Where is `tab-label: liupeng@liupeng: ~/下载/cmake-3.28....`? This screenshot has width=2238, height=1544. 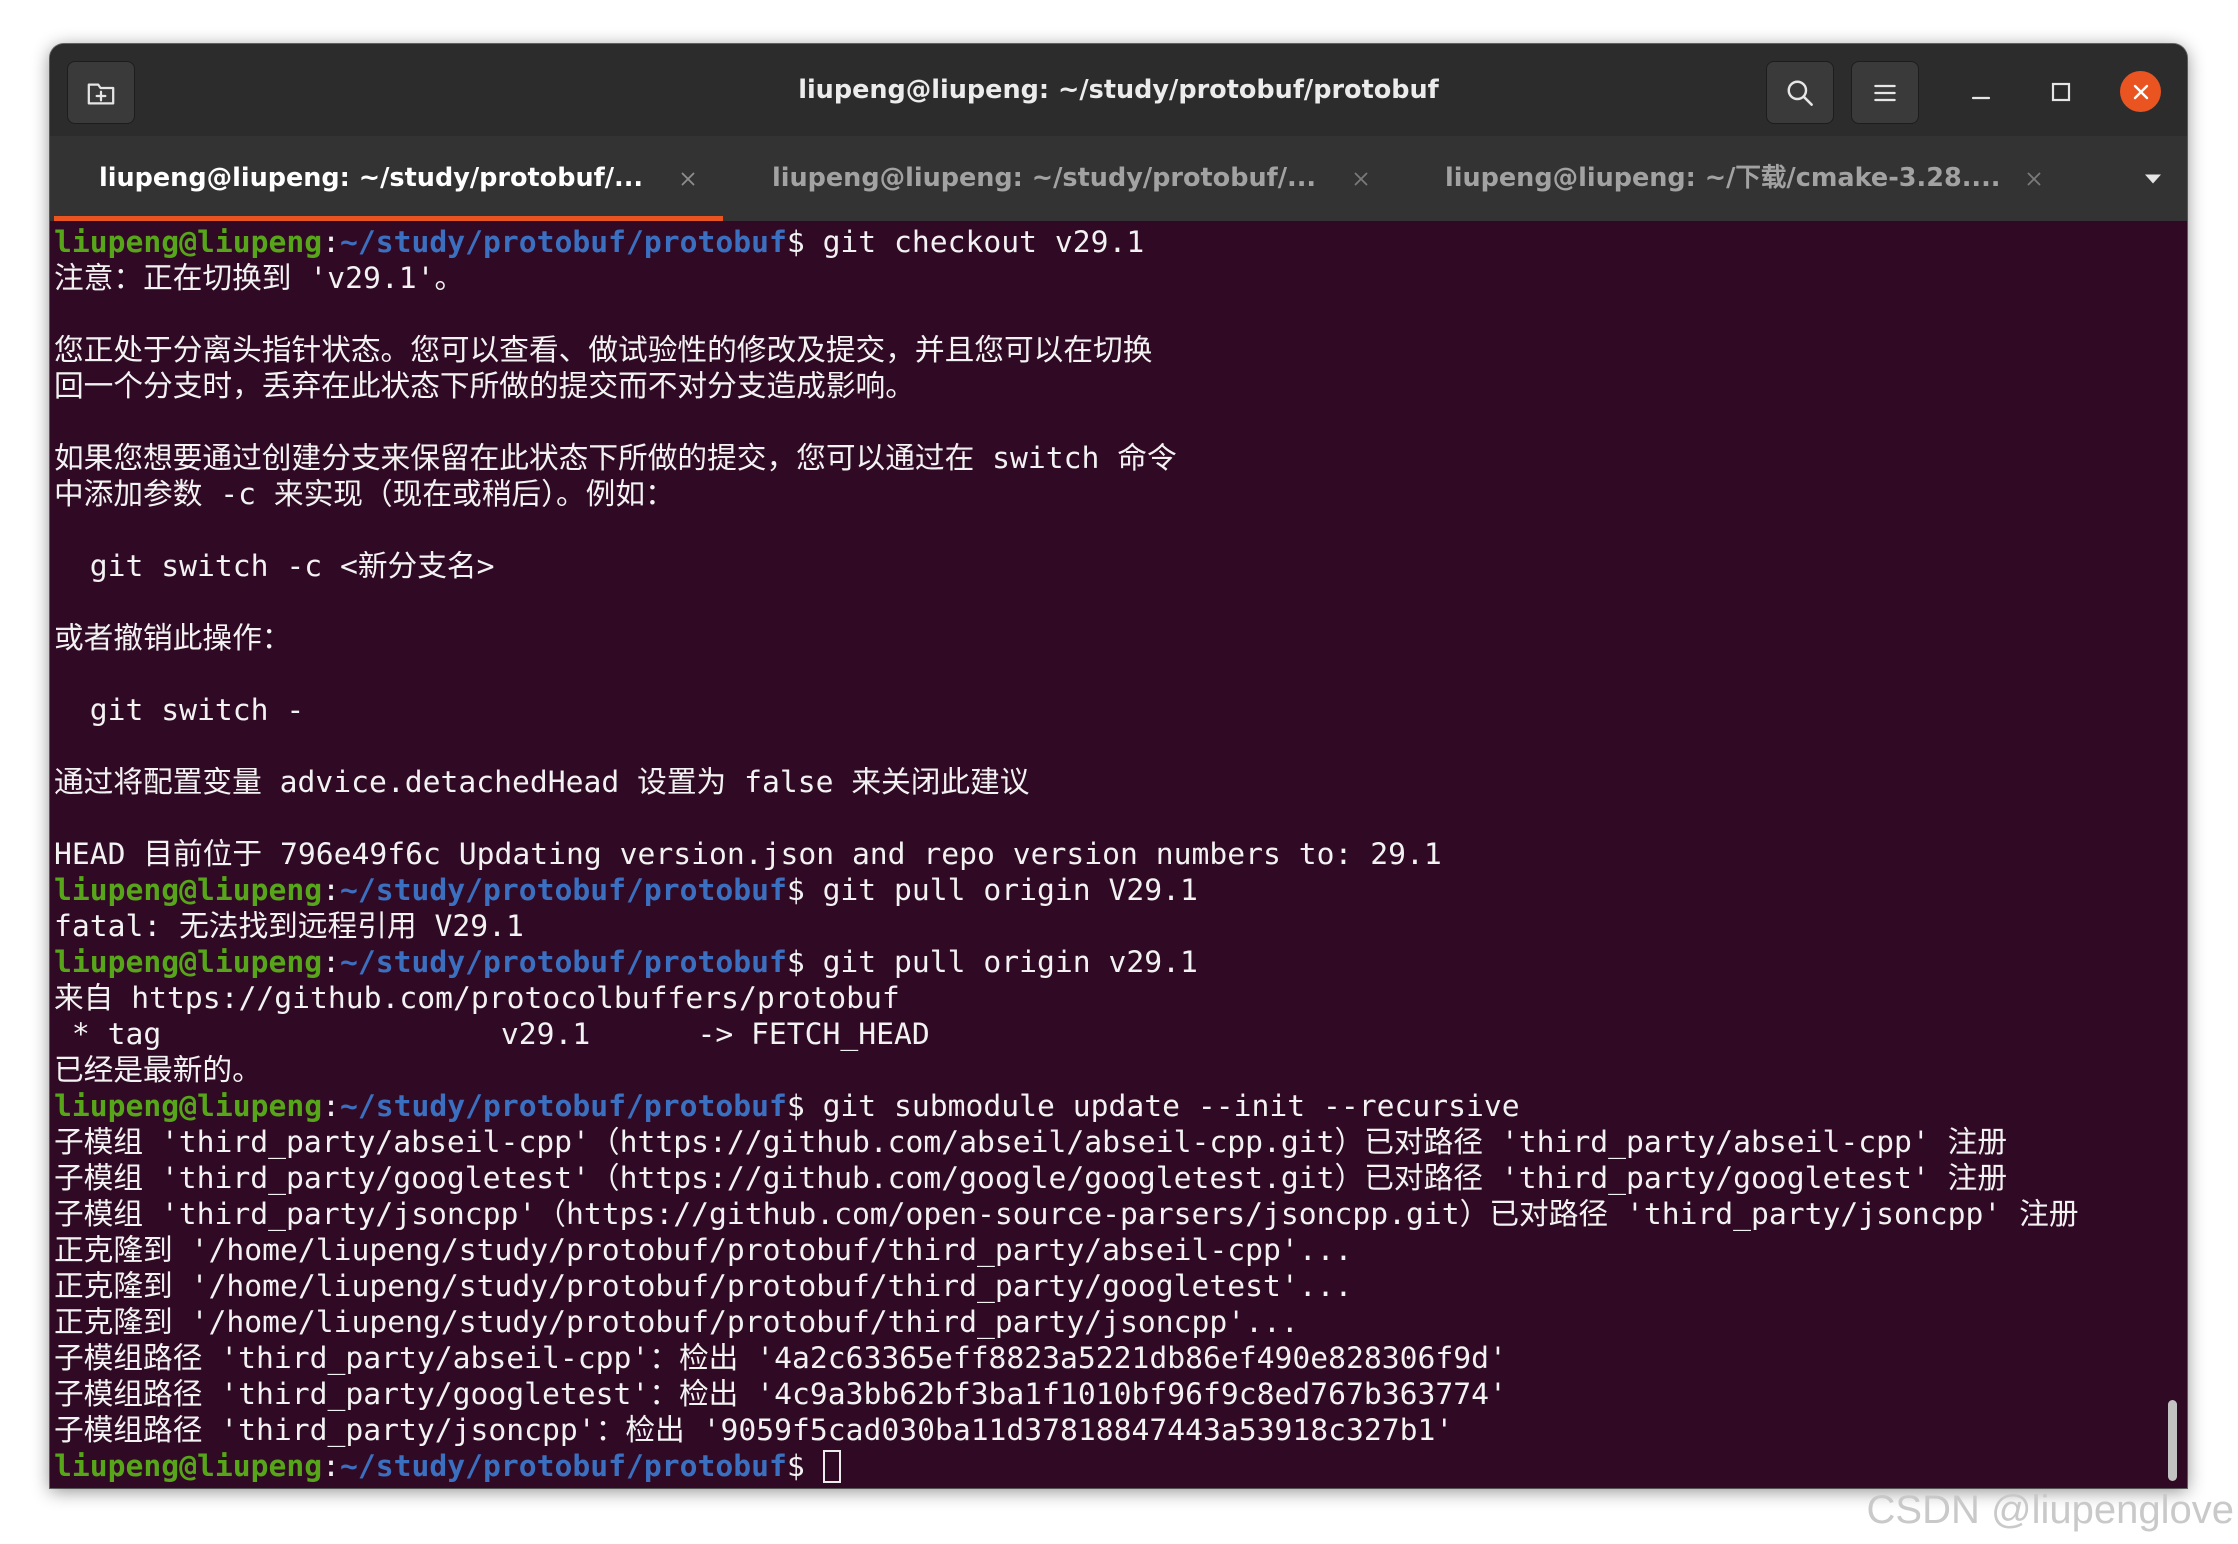
tab-label: liupeng@liupeng: ~/下载/cmake-3.28.... is located at coordinates (1723, 178).